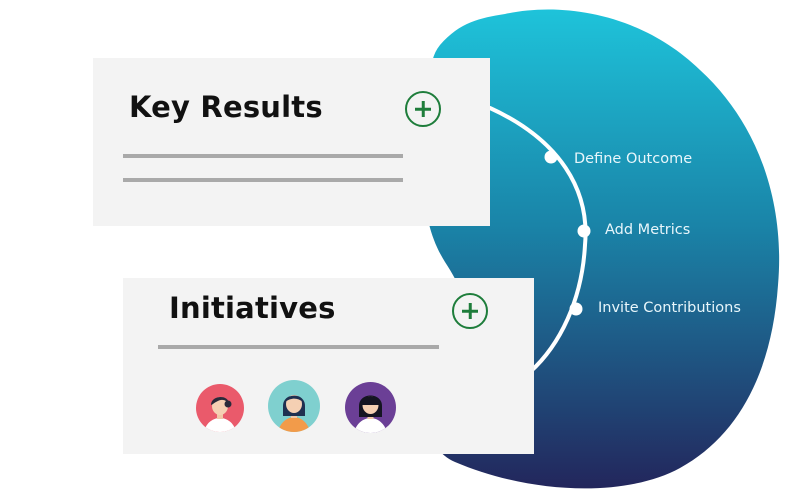  I want to click on avatar-woman-pink, so click(220, 408).